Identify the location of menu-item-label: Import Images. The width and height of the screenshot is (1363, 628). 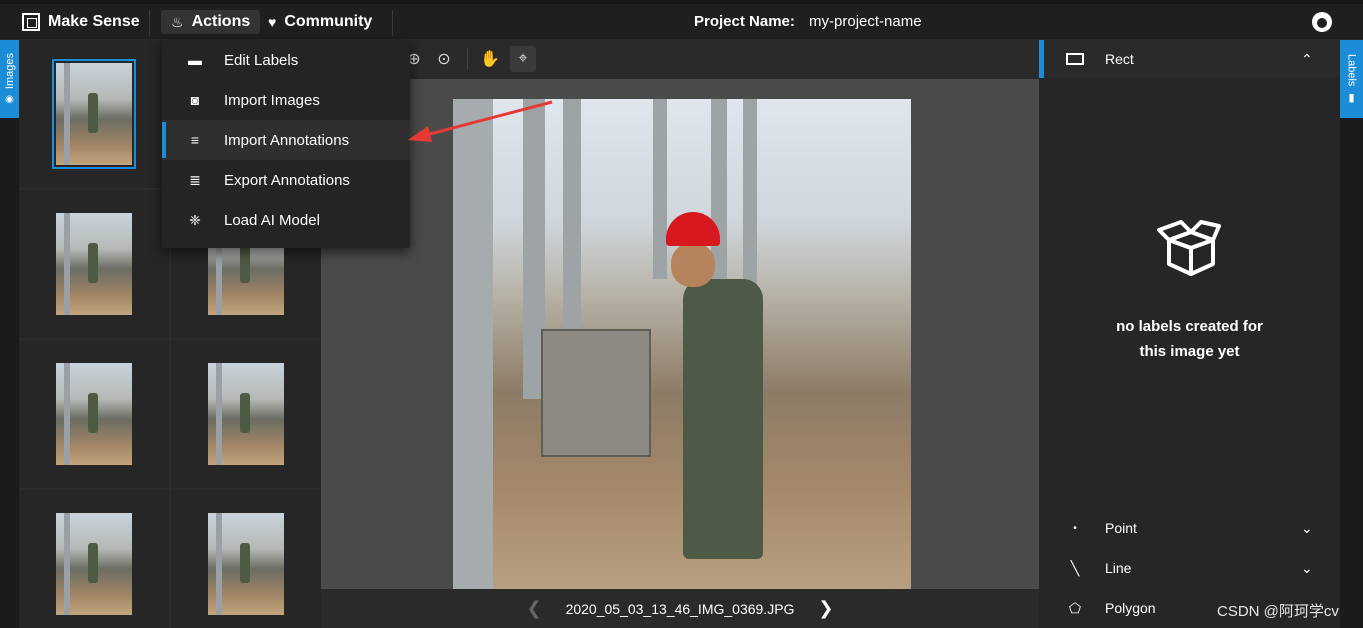
(272, 100).